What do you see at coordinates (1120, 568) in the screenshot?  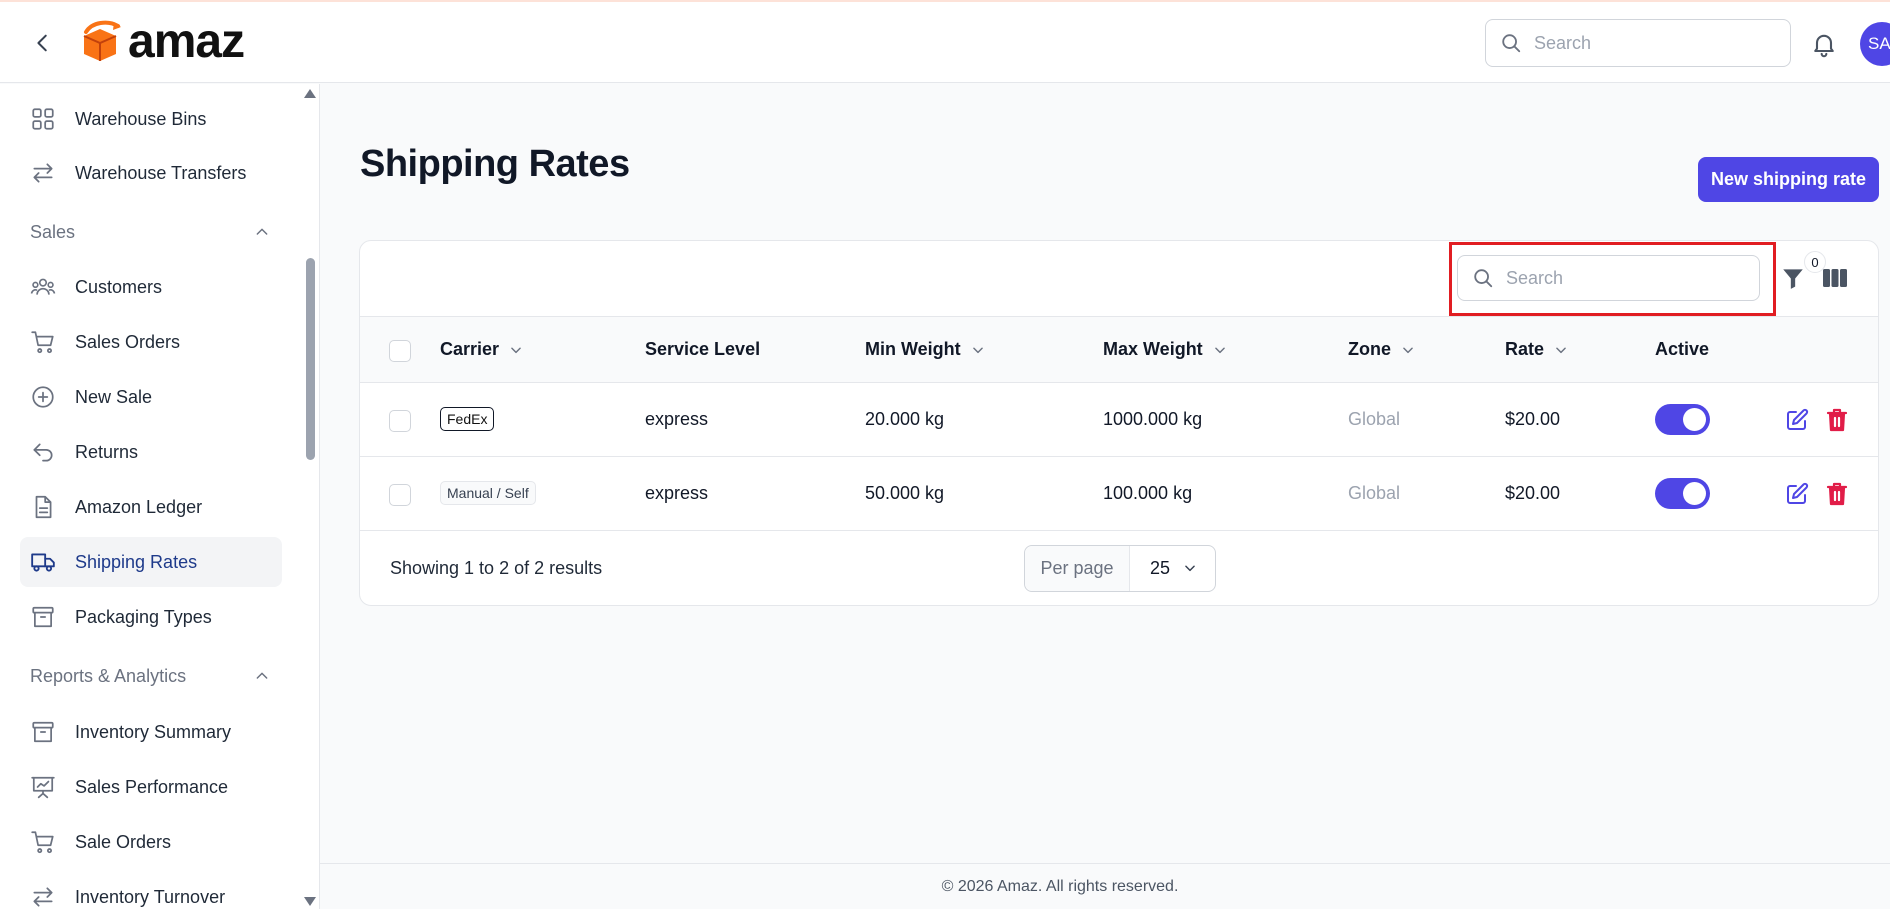 I see `per-page-select: Per page 25` at bounding box center [1120, 568].